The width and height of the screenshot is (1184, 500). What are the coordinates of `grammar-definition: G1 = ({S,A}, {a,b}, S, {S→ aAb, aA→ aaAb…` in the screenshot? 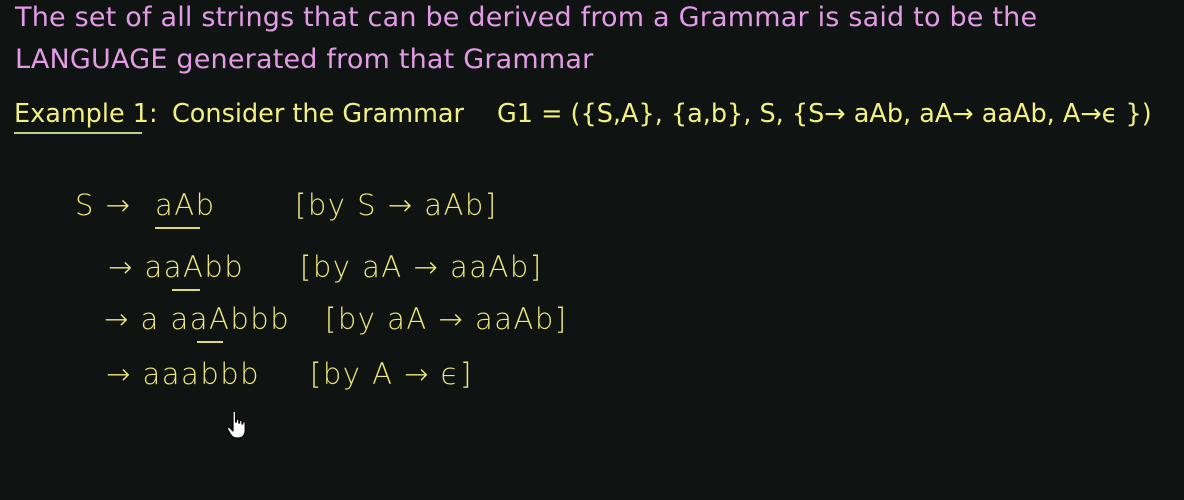 It's located at (824, 114).